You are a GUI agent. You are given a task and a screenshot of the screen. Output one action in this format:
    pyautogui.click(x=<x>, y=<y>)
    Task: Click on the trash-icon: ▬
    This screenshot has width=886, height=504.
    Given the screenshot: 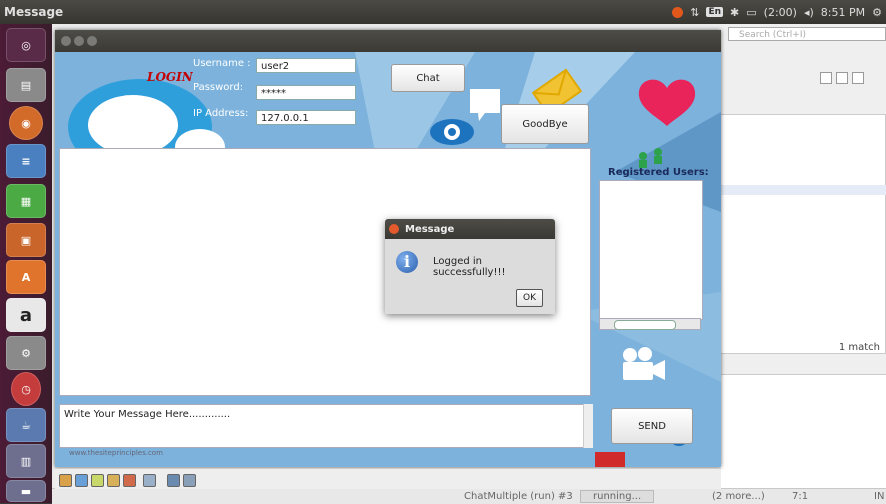 What is the action you would take?
    pyautogui.click(x=26, y=491)
    